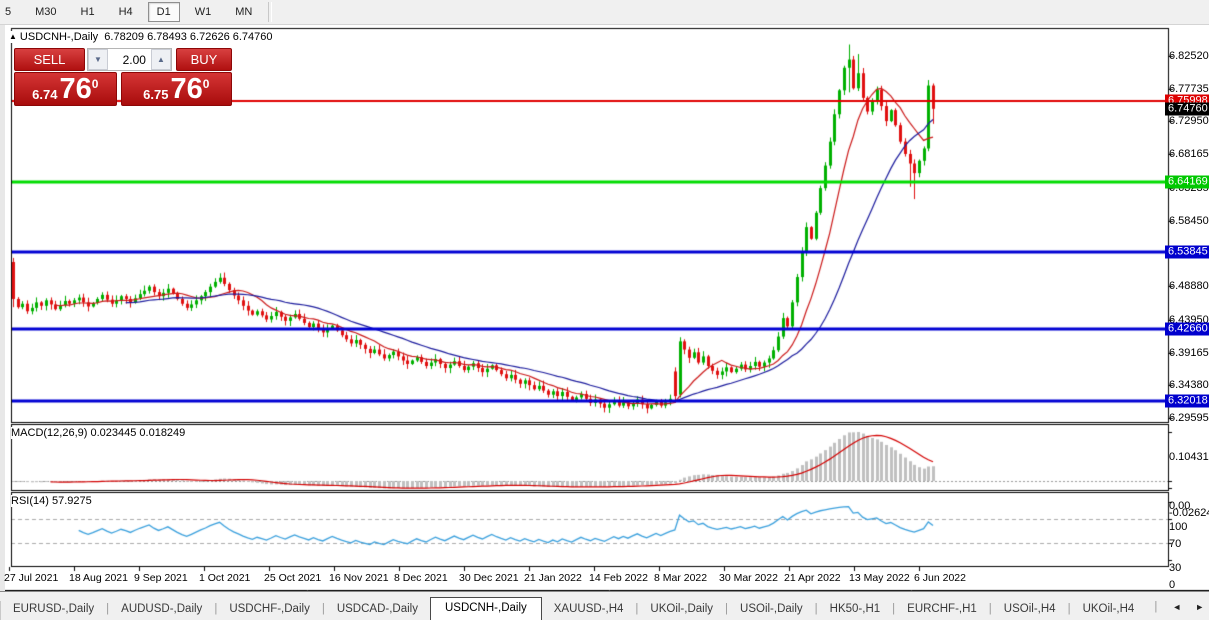 Image resolution: width=1209 pixels, height=620 pixels. Describe the element at coordinates (45, 94) in the screenshot. I see `sell-price-main: 6.74` at that location.